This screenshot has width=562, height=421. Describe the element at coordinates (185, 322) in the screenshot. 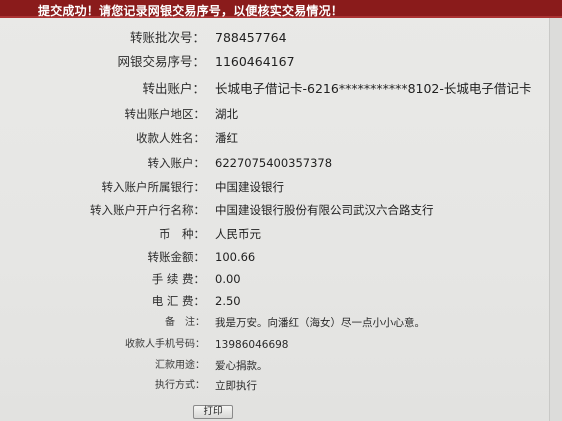

I see `remarks-label: 备 注：` at that location.